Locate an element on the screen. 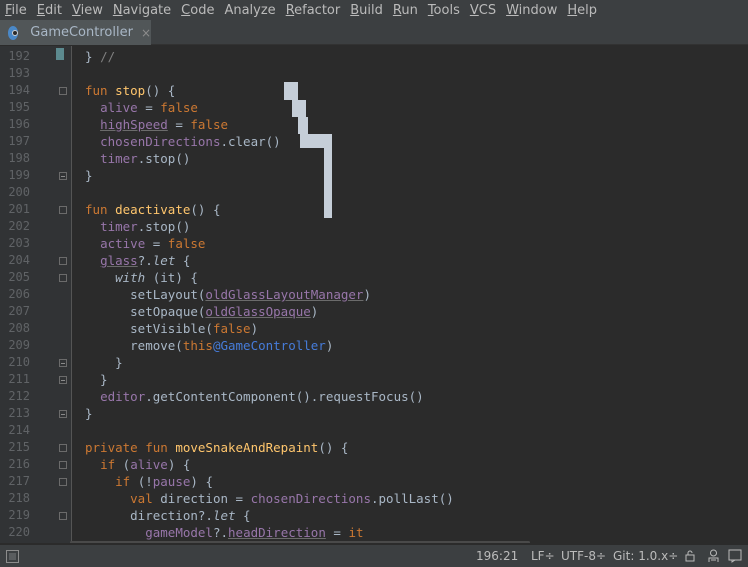 The height and width of the screenshot is (567, 748). menu-item: Tools is located at coordinates (444, 10).